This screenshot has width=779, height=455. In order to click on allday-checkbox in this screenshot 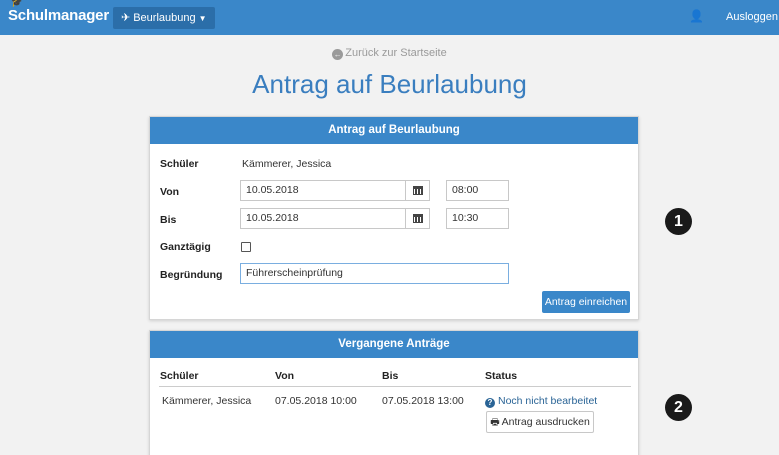, I will do `click(246, 247)`.